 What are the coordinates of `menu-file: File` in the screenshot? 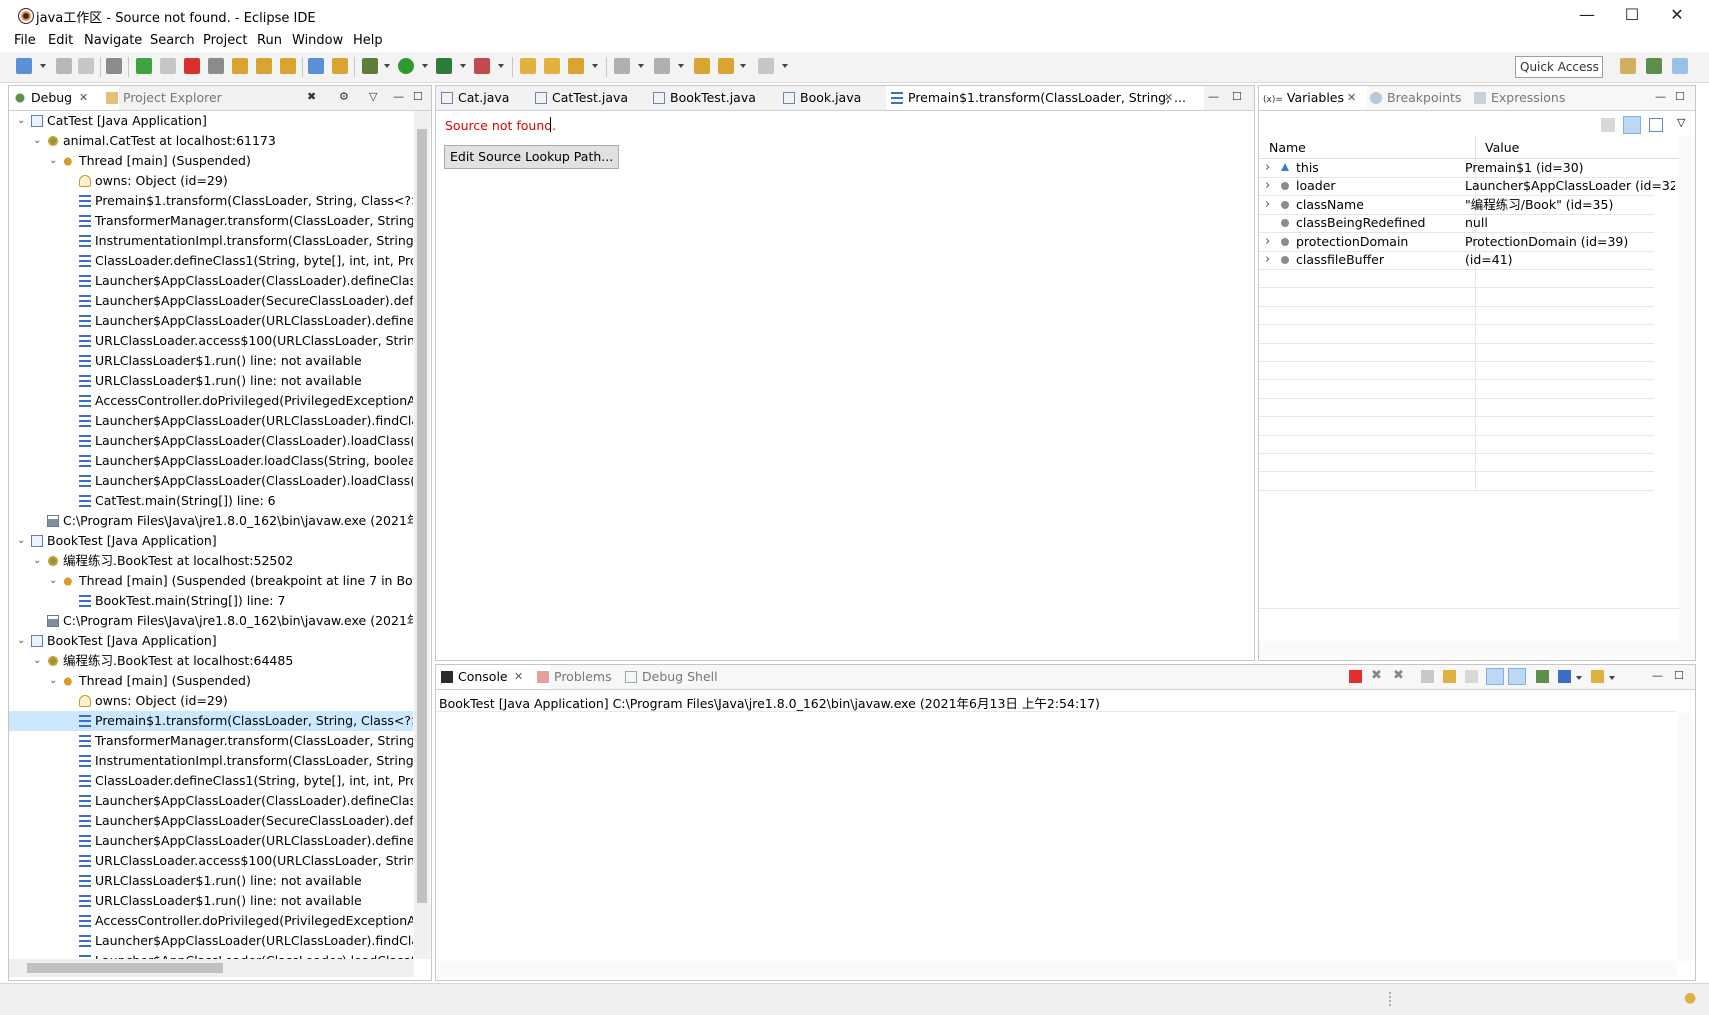 It's located at (25, 40).